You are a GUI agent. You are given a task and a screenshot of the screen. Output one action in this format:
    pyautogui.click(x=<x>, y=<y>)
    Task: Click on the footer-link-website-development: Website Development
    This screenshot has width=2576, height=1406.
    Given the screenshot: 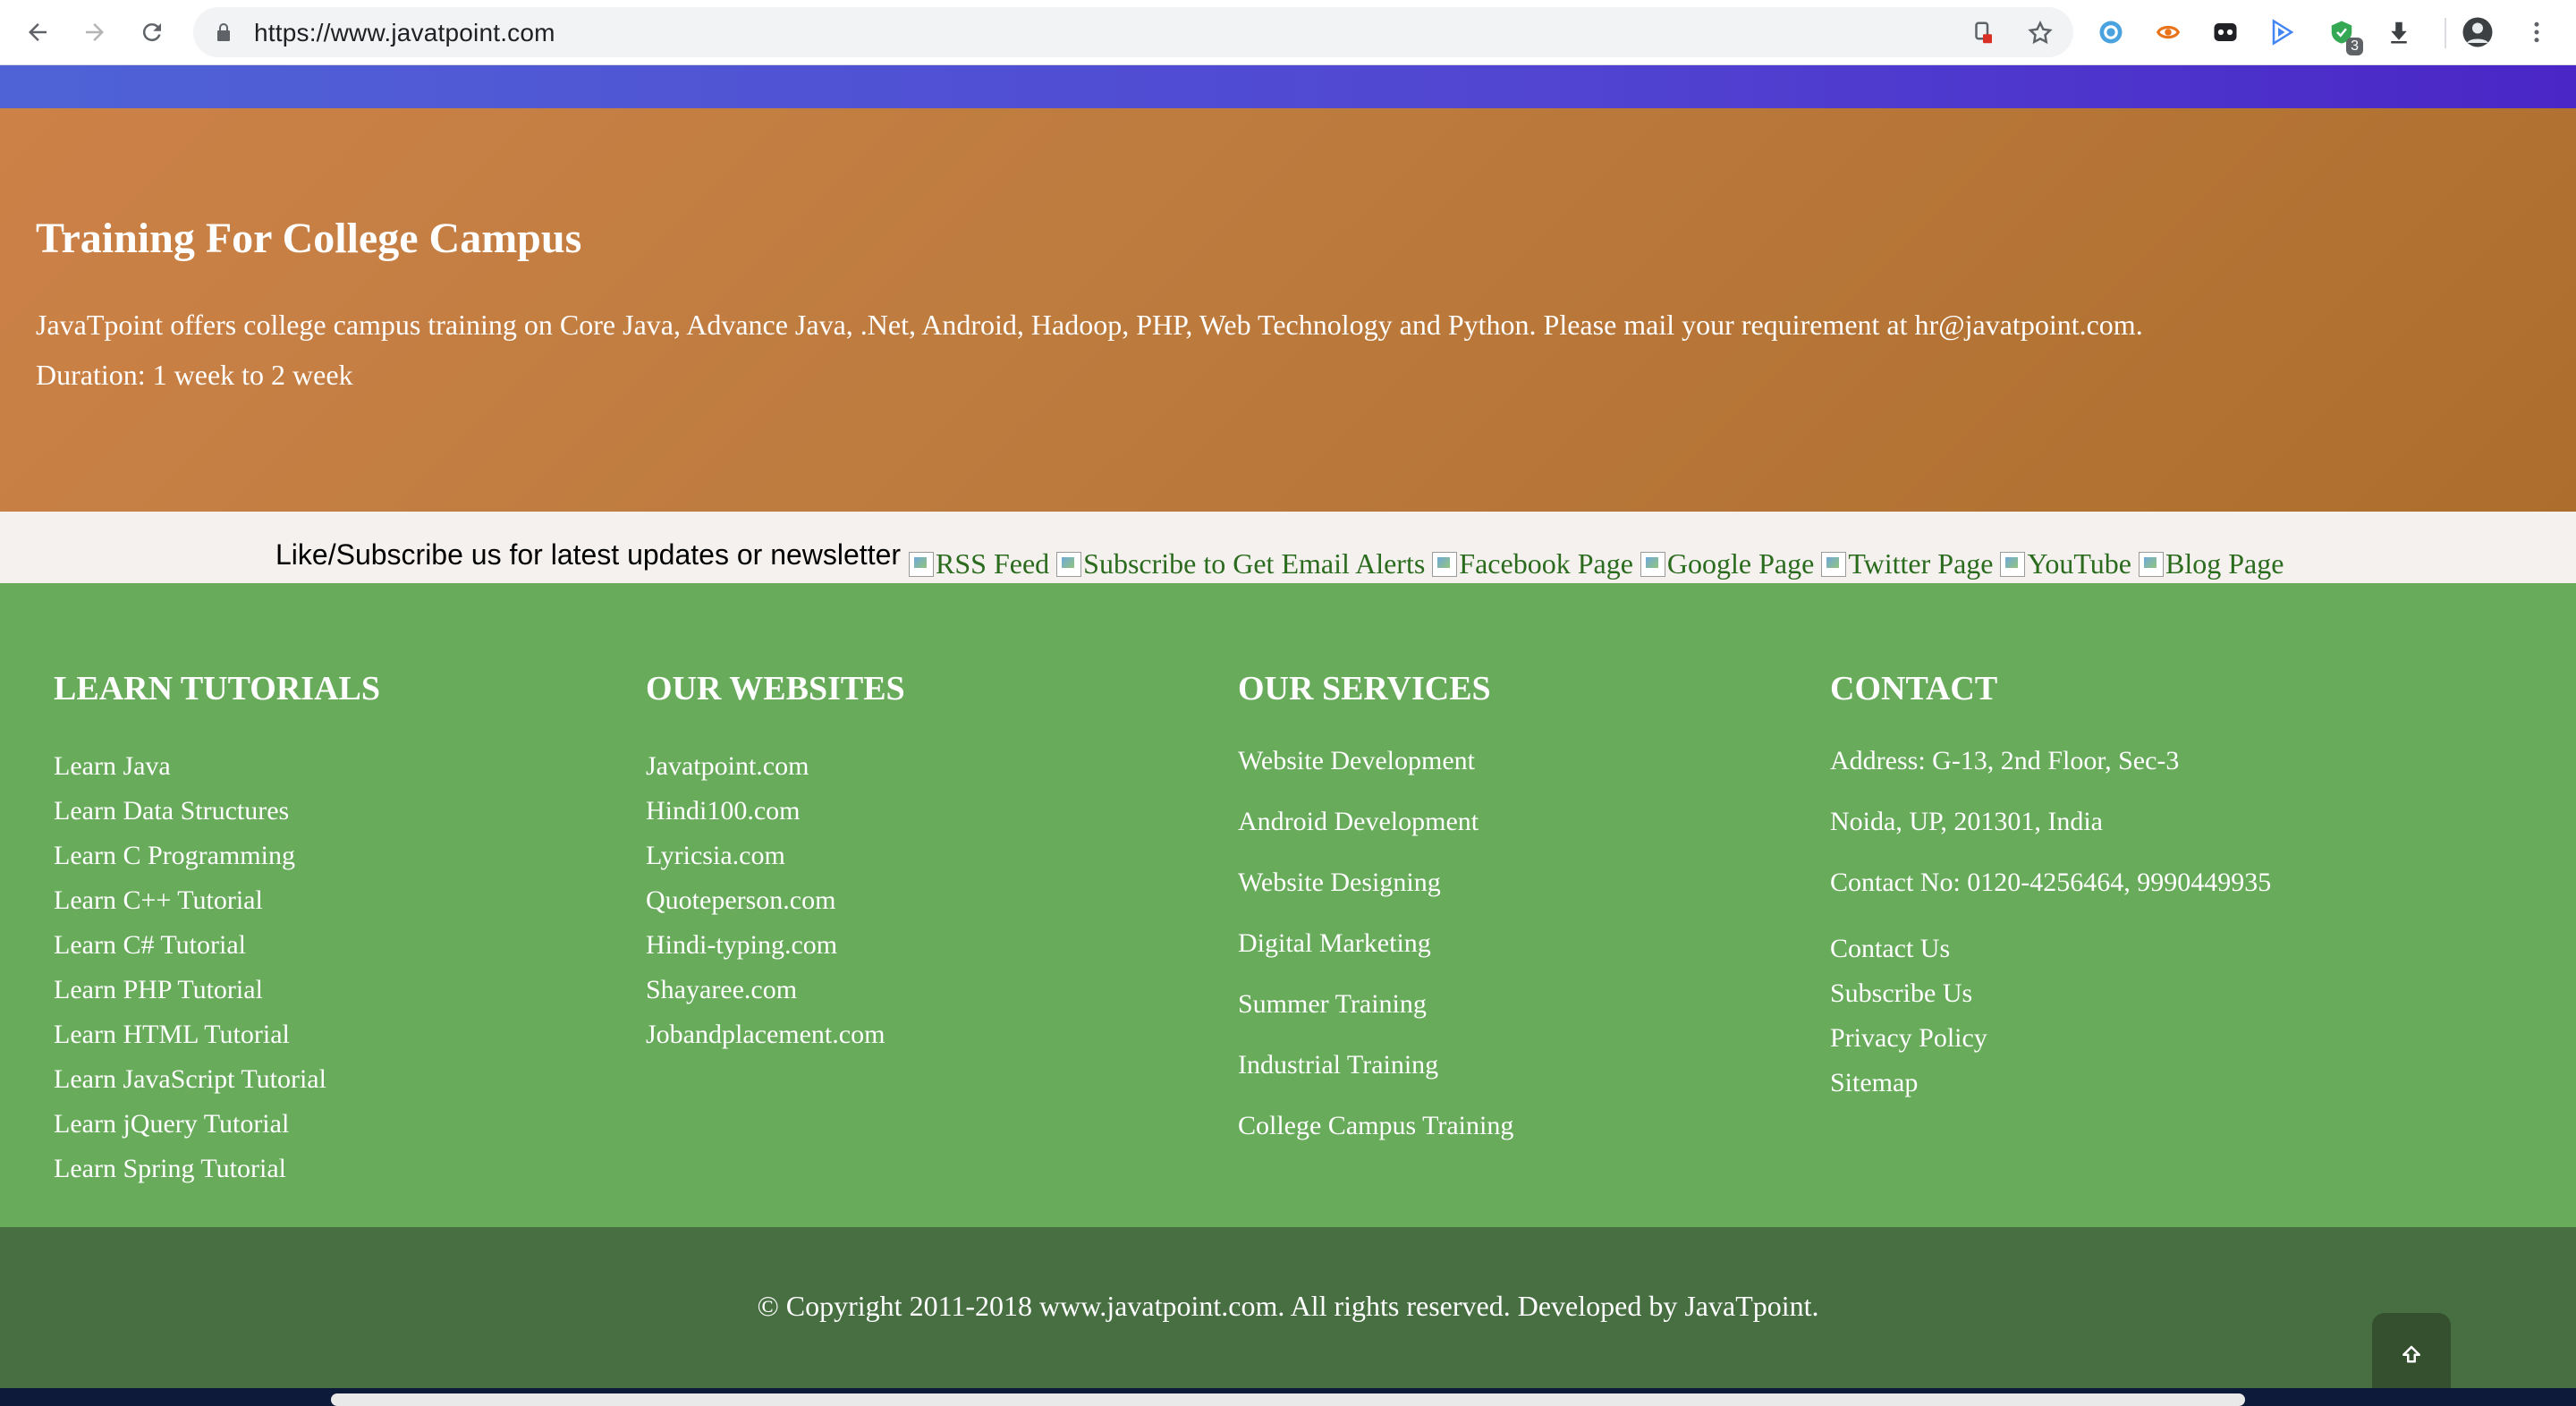 What is the action you would take?
    pyautogui.click(x=1356, y=761)
    